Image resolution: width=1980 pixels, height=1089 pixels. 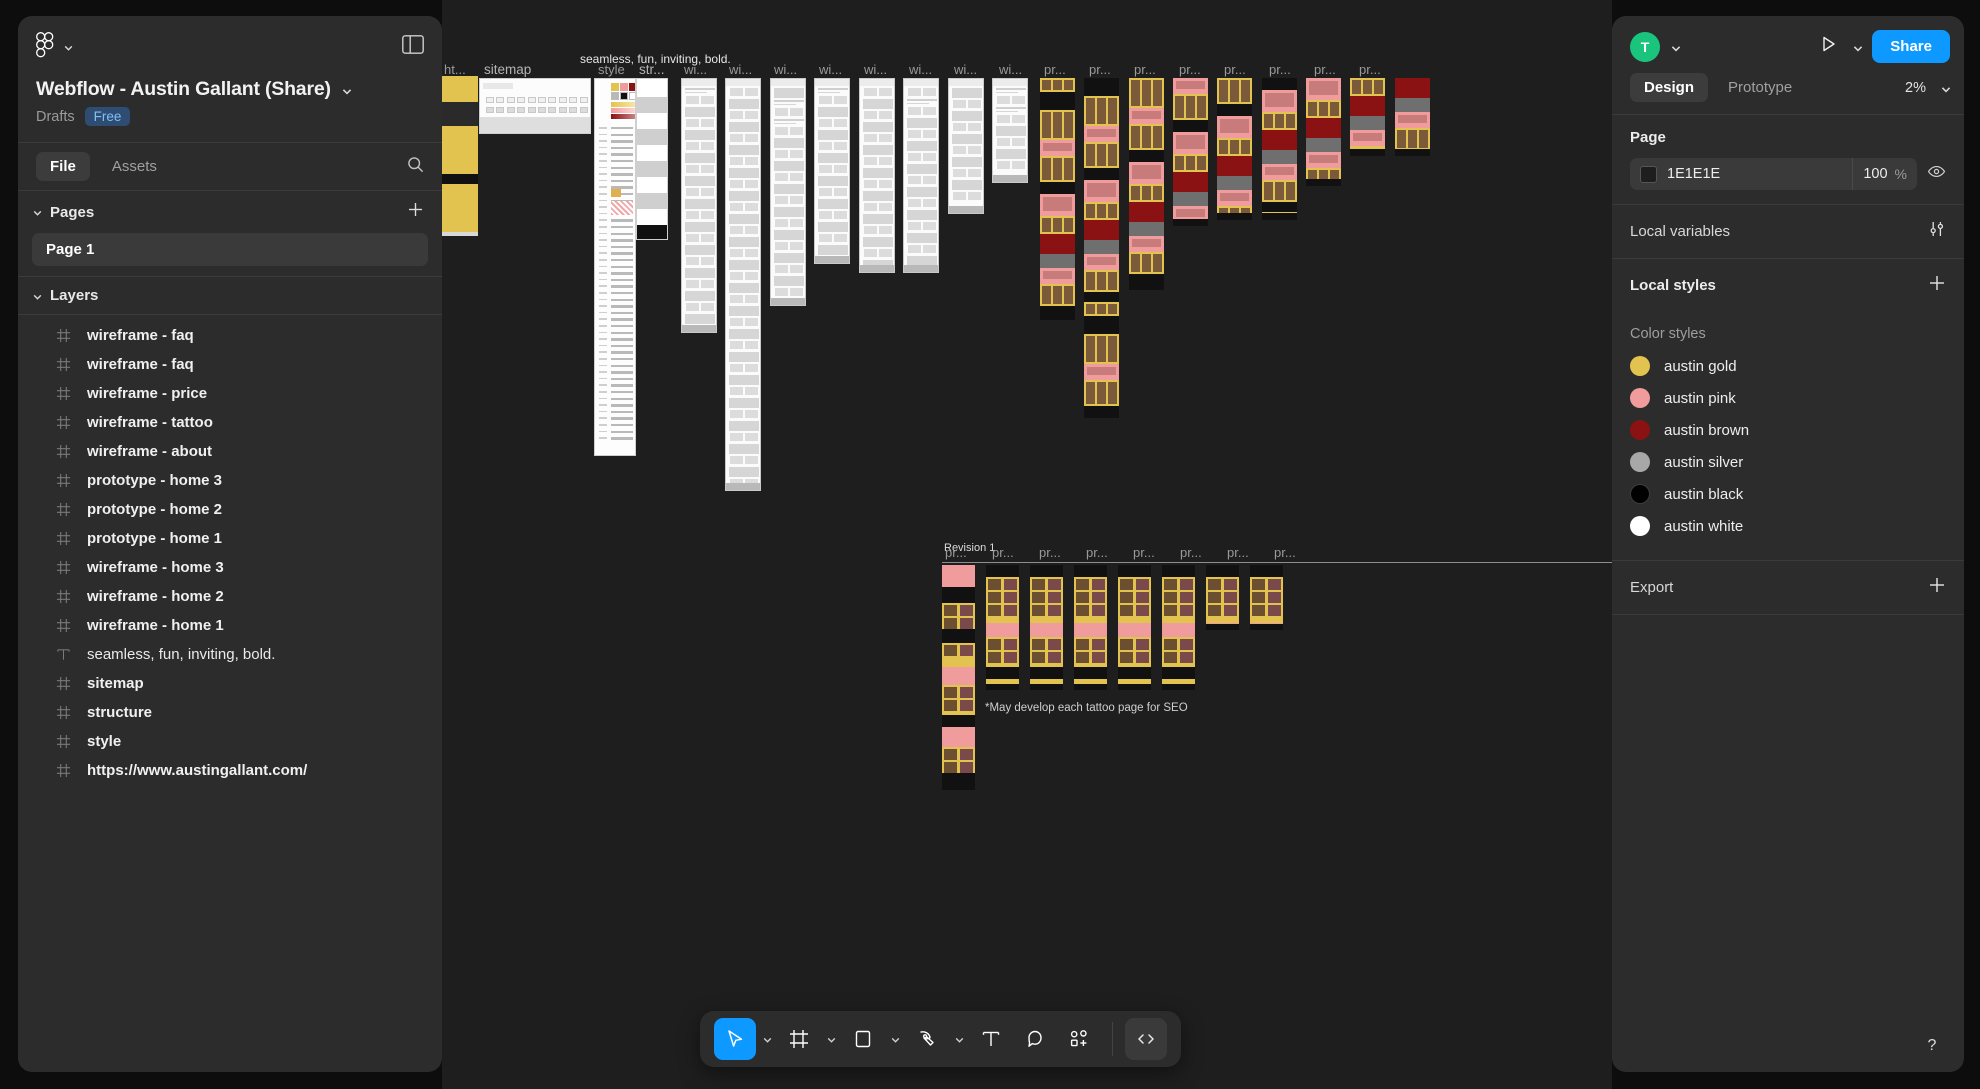 I want to click on layer-row: prototype - home 2, so click(x=230, y=509).